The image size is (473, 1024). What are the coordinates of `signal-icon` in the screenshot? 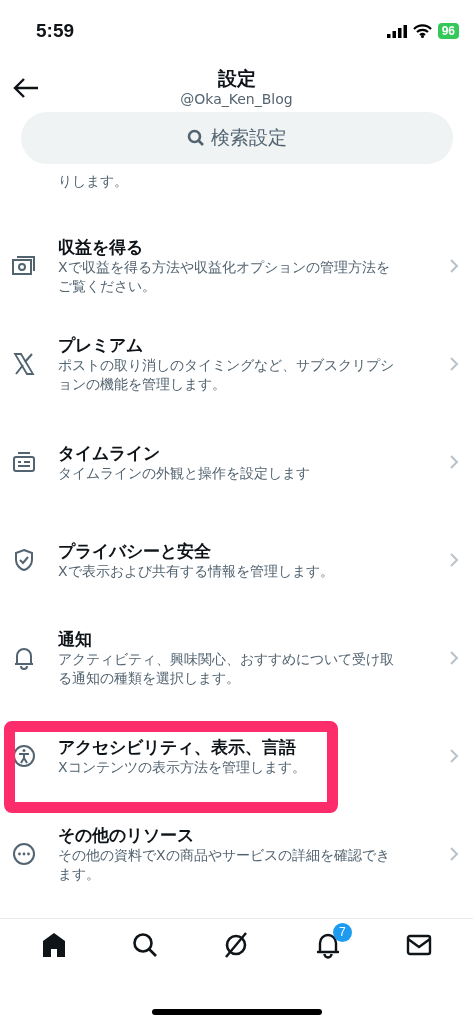 It's located at (396, 31).